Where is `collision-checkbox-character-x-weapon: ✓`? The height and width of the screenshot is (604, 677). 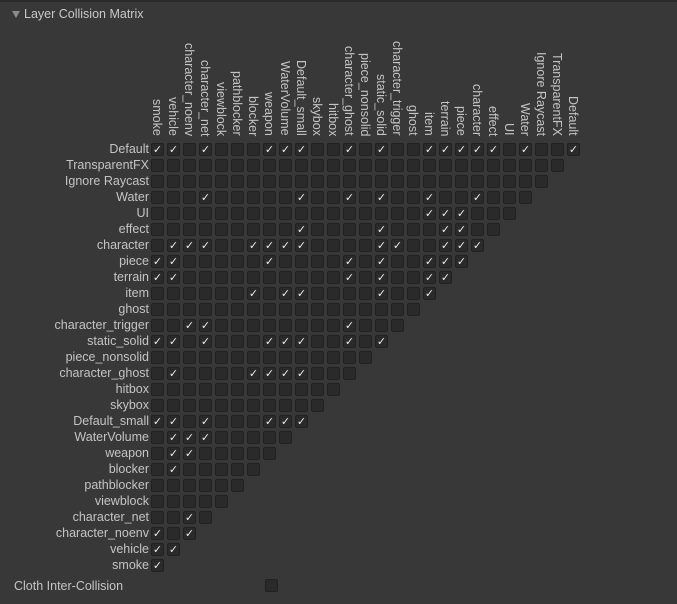 collision-checkbox-character-x-weapon: ✓ is located at coordinates (269, 245).